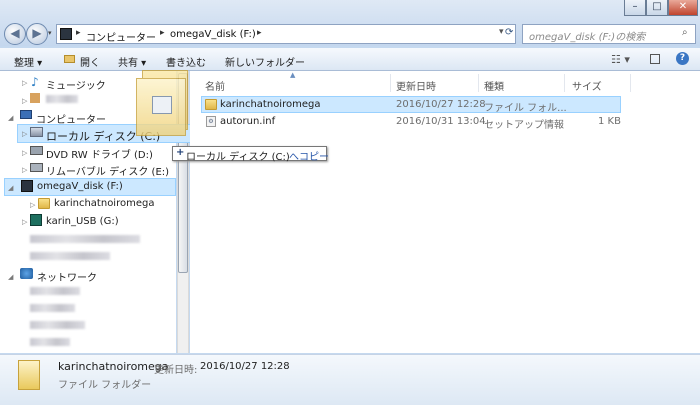 The width and height of the screenshot is (700, 405). What do you see at coordinates (99, 153) in the screenshot?
I see `nav-item-dvd: DVD RW ドライブ (D:)` at bounding box center [99, 153].